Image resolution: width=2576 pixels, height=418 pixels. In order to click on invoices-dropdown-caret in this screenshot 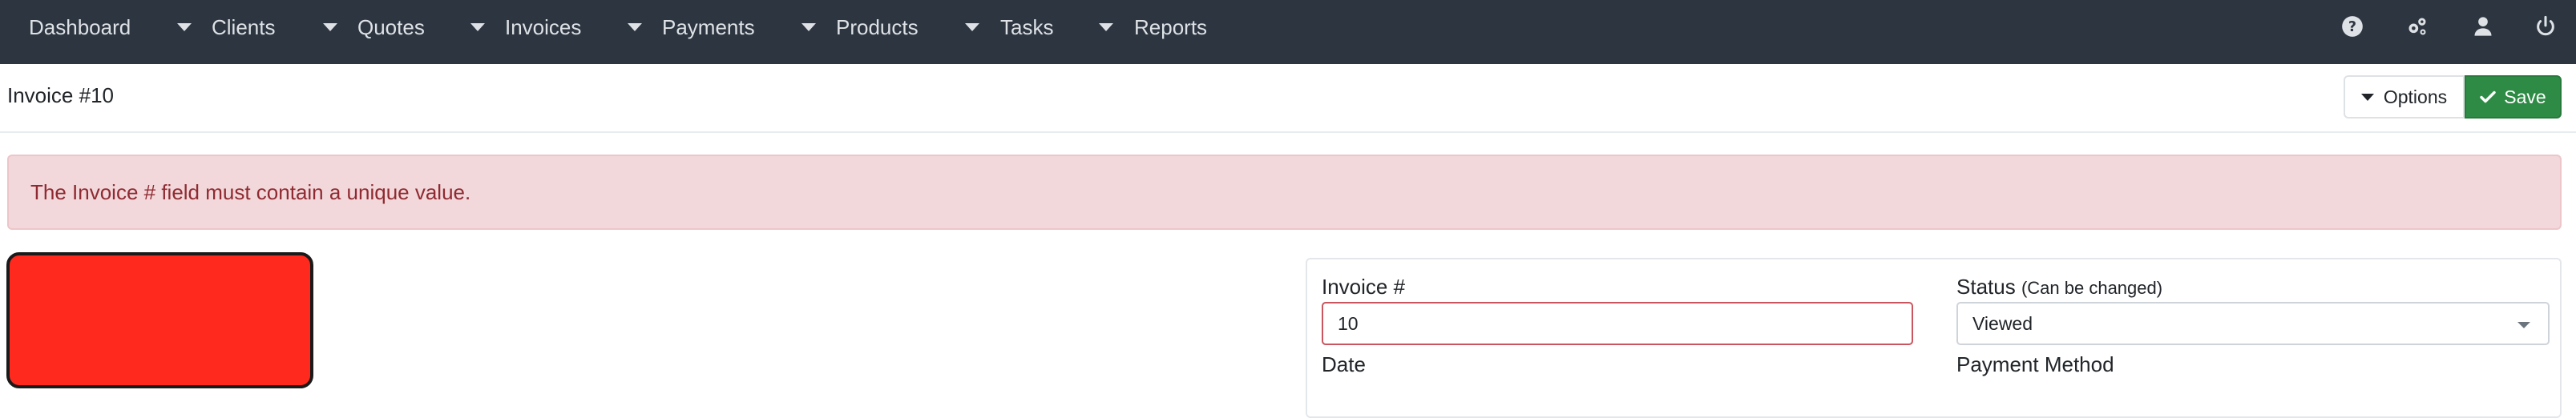, I will do `click(635, 27)`.